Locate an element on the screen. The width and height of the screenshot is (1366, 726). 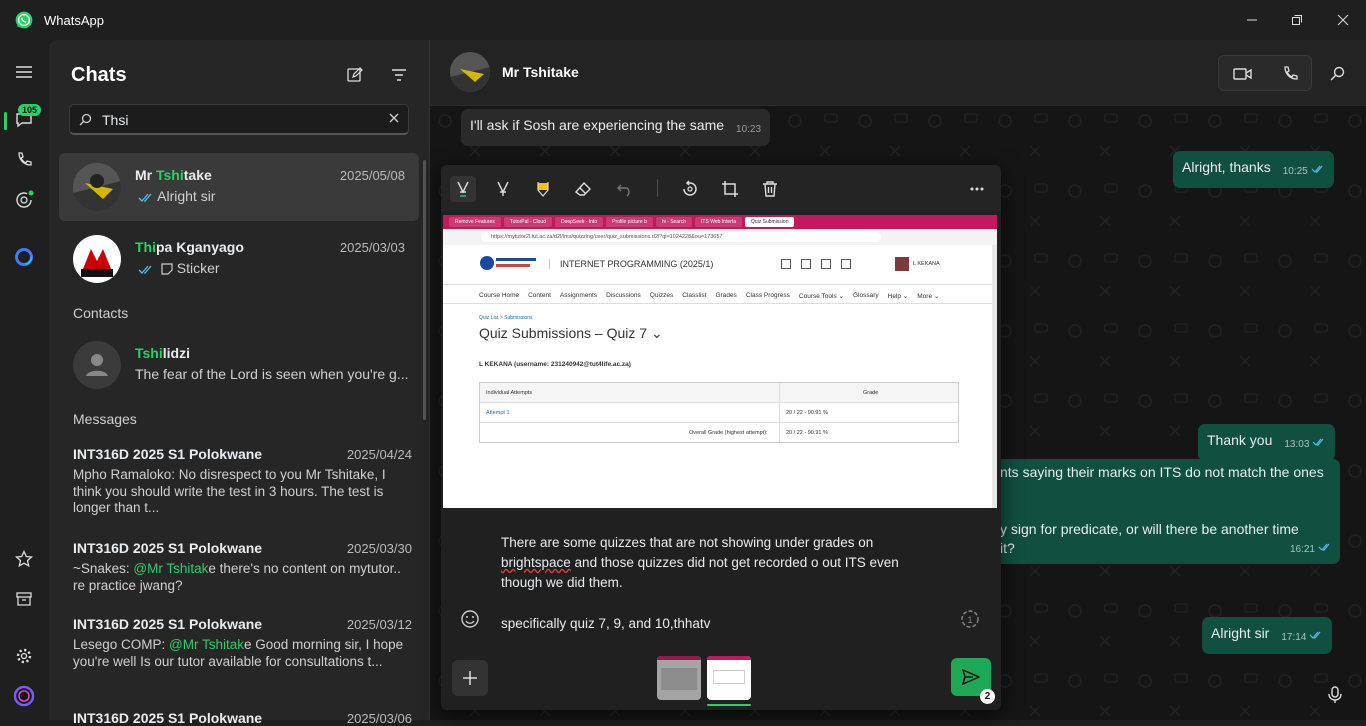
eraser-tool-icon is located at coordinates (583, 189).